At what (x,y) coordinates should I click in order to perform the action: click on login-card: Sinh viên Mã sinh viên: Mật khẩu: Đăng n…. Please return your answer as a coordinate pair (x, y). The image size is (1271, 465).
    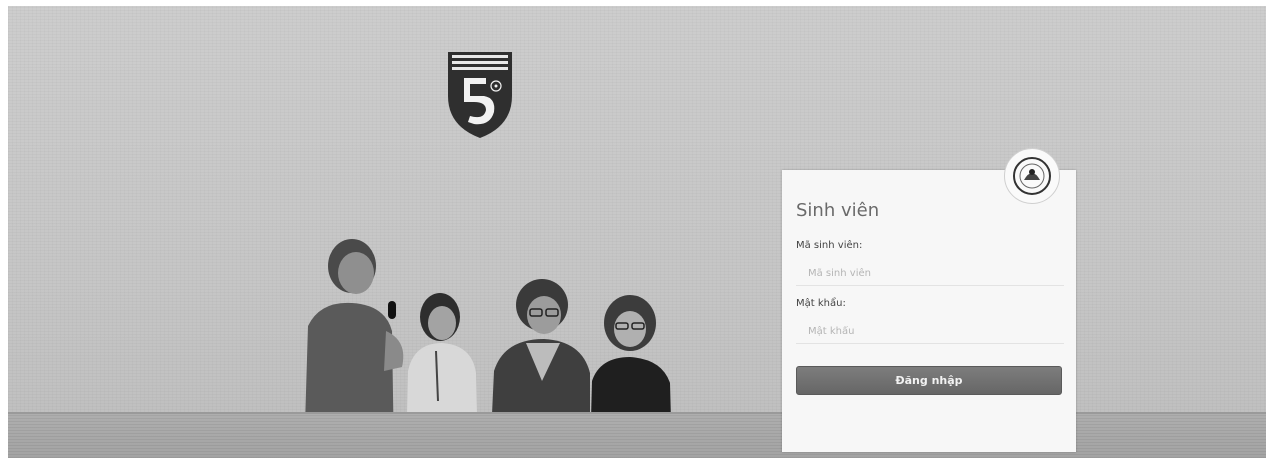
    Looking at the image, I should click on (929, 311).